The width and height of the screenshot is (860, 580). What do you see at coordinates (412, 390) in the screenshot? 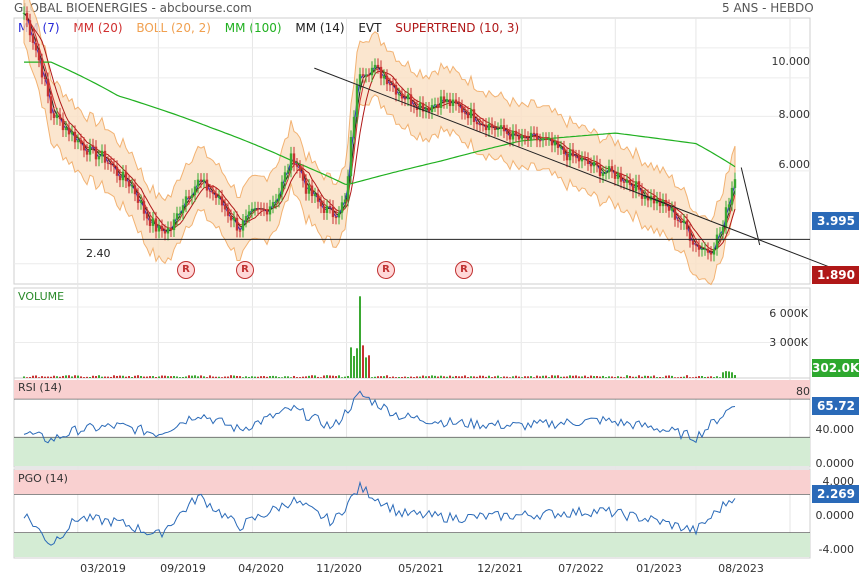
I see `rsi-zone-high` at bounding box center [412, 390].